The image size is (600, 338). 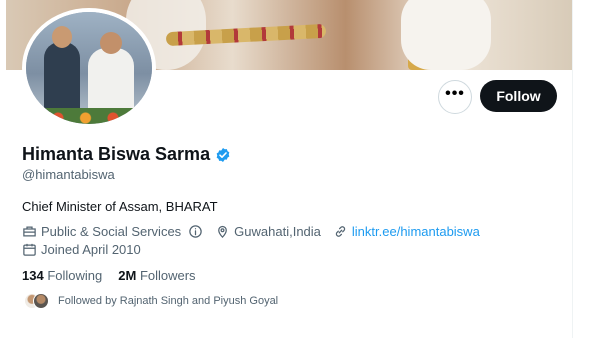 What do you see at coordinates (416, 231) in the screenshot?
I see `profile-website-link: linktr.ee/himantabiswa` at bounding box center [416, 231].